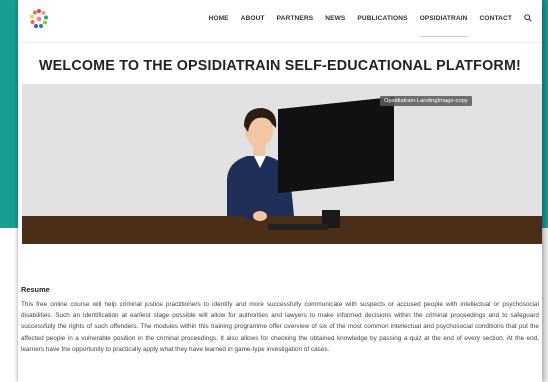 The image size is (548, 382). What do you see at coordinates (496, 18) in the screenshot?
I see `nav-contact: CONTACT` at bounding box center [496, 18].